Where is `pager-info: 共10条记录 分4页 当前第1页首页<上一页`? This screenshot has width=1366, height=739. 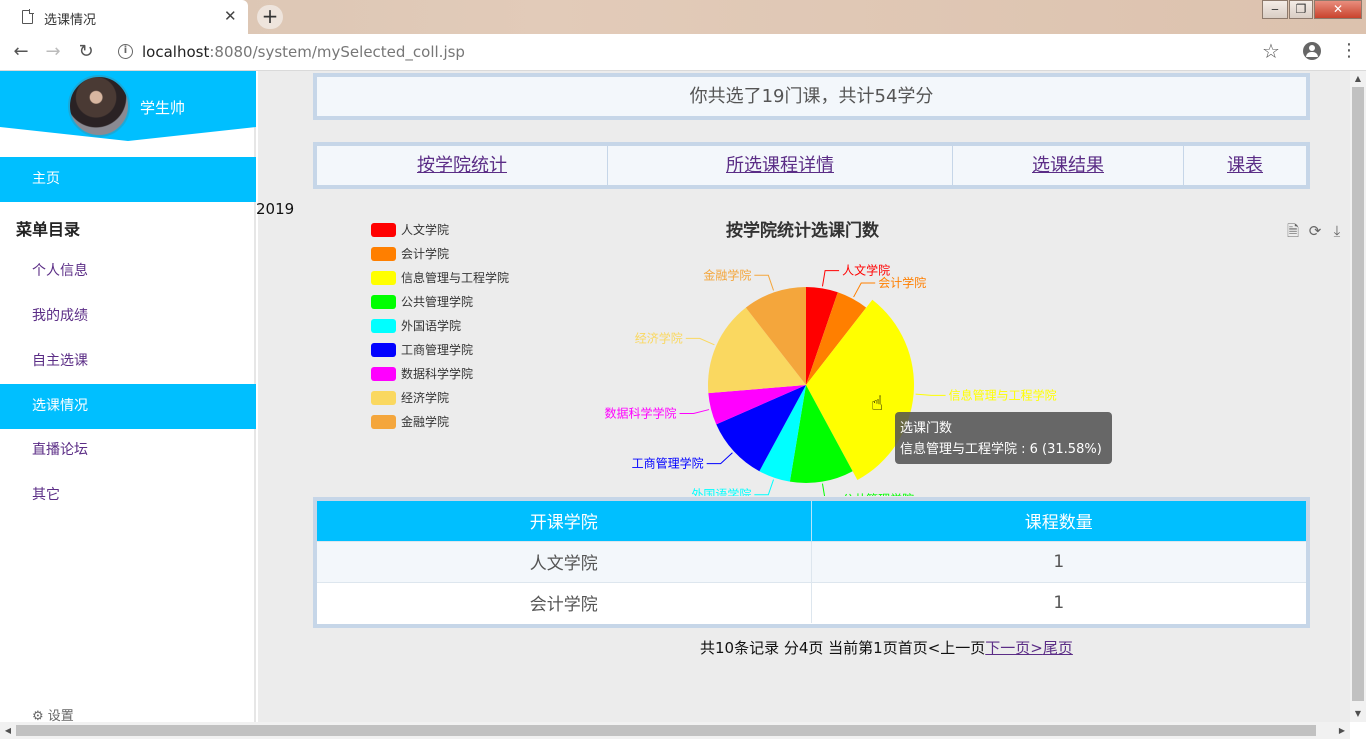 pager-info: 共10条记录 分4页 当前第1页首页<上一页 is located at coordinates (843, 648).